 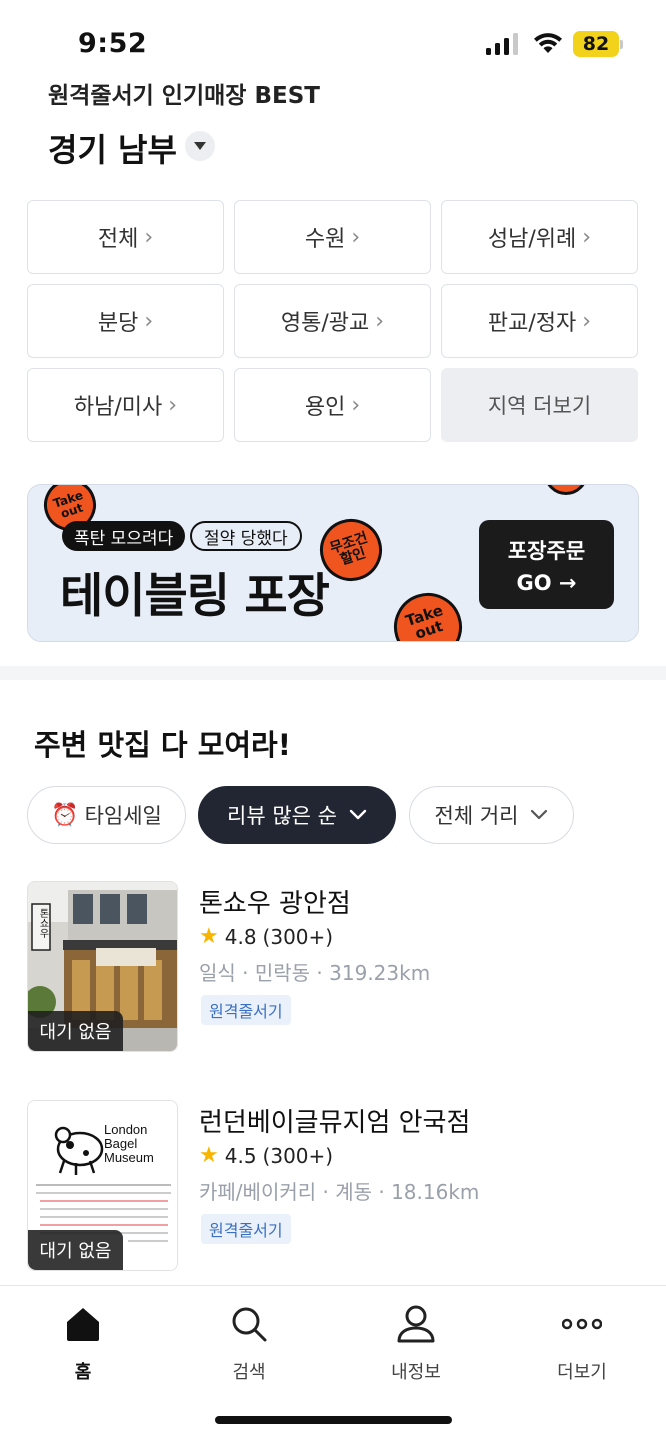 What do you see at coordinates (118, 407) in the screenshot?
I see `region-button-label: 하남/미사` at bounding box center [118, 407].